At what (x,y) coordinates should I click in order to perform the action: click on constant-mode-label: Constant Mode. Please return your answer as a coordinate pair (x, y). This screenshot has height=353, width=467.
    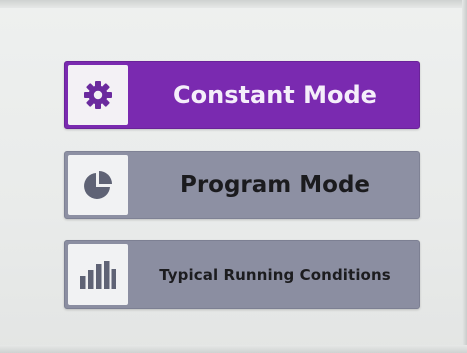
    Looking at the image, I should click on (275, 95).